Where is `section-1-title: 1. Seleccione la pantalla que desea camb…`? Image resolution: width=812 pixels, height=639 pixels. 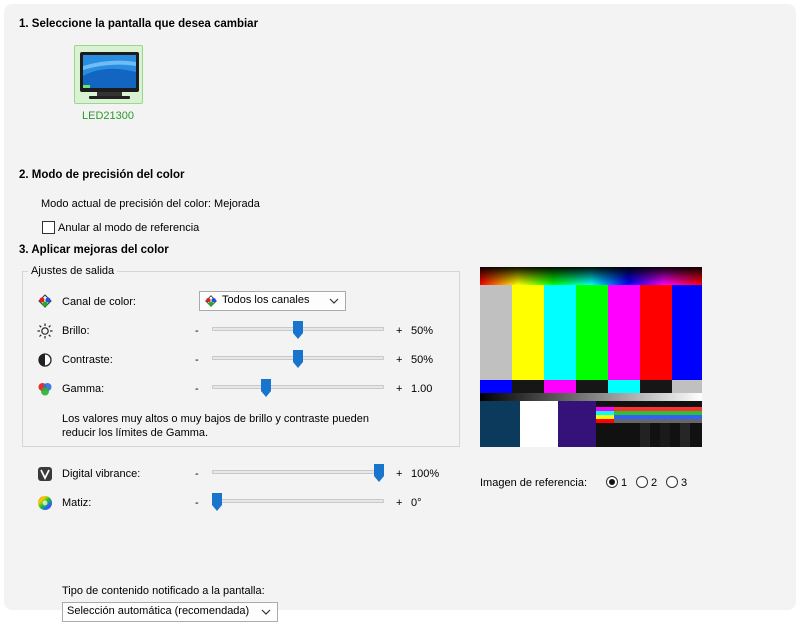
section-1-title: 1. Seleccione la pantalla que desea camb… is located at coordinates (139, 24).